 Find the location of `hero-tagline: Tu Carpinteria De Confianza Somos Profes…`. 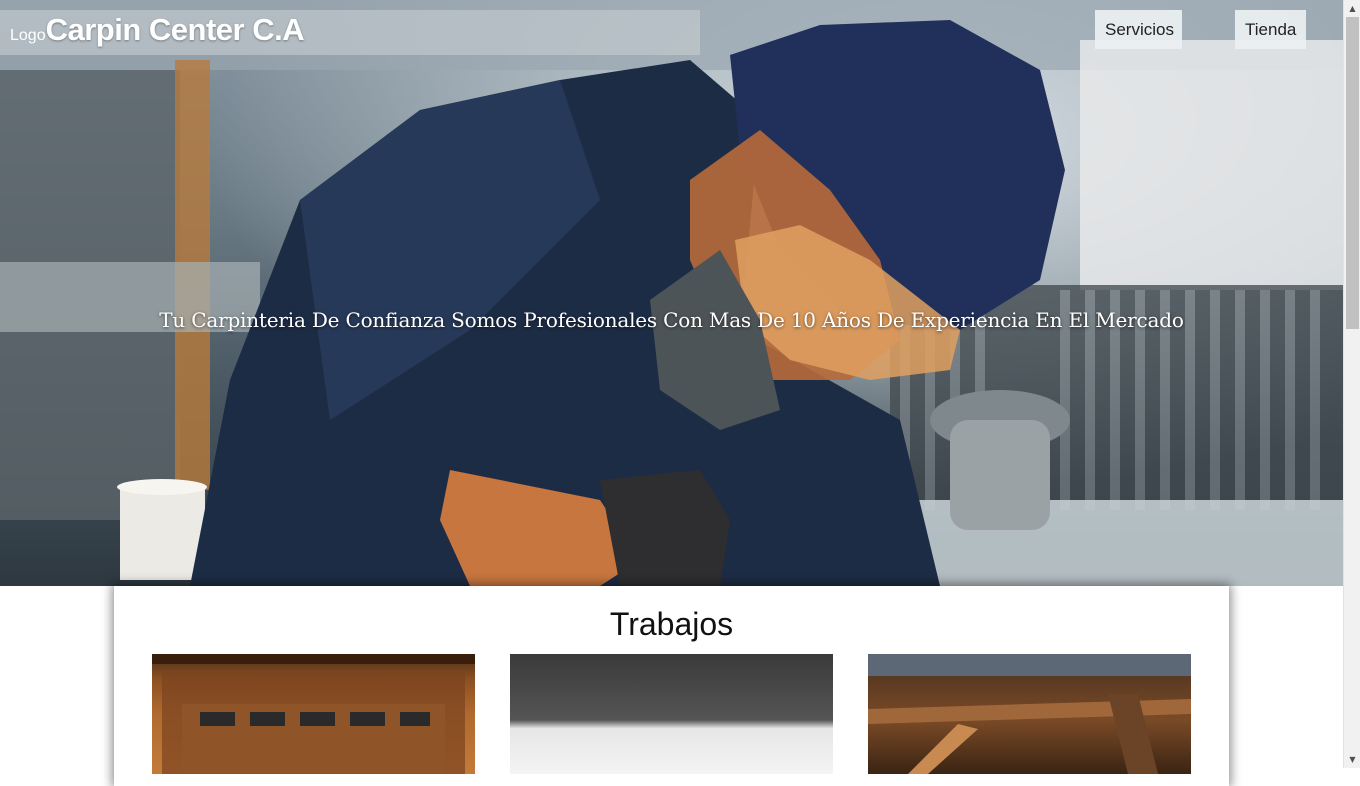

hero-tagline: Tu Carpinteria De Confianza Somos Profes… is located at coordinates (671, 320).